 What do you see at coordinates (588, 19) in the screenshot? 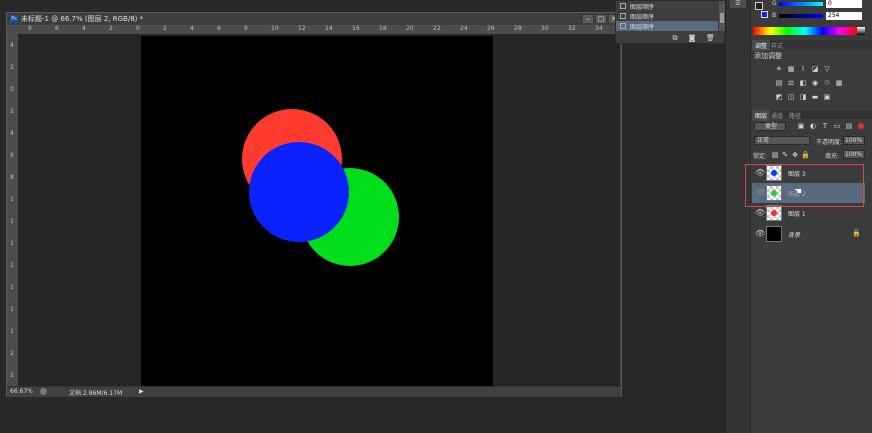
I see `minimize-button: –` at bounding box center [588, 19].